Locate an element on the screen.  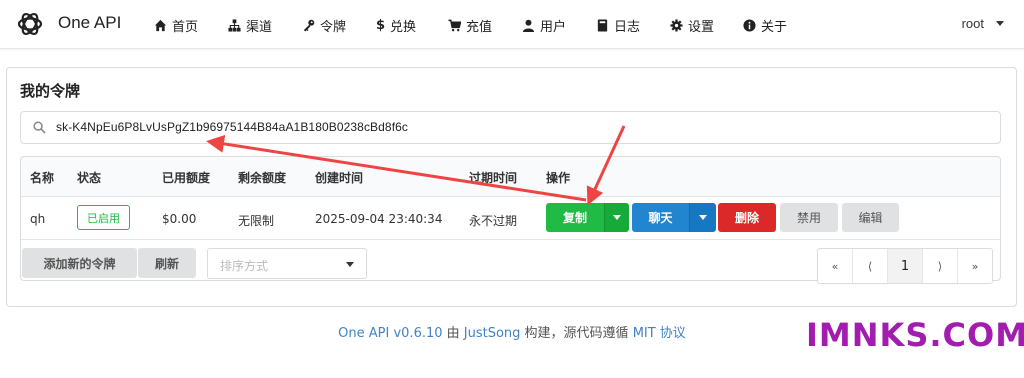
column-header-expires: 过期时间 is located at coordinates (493, 177).